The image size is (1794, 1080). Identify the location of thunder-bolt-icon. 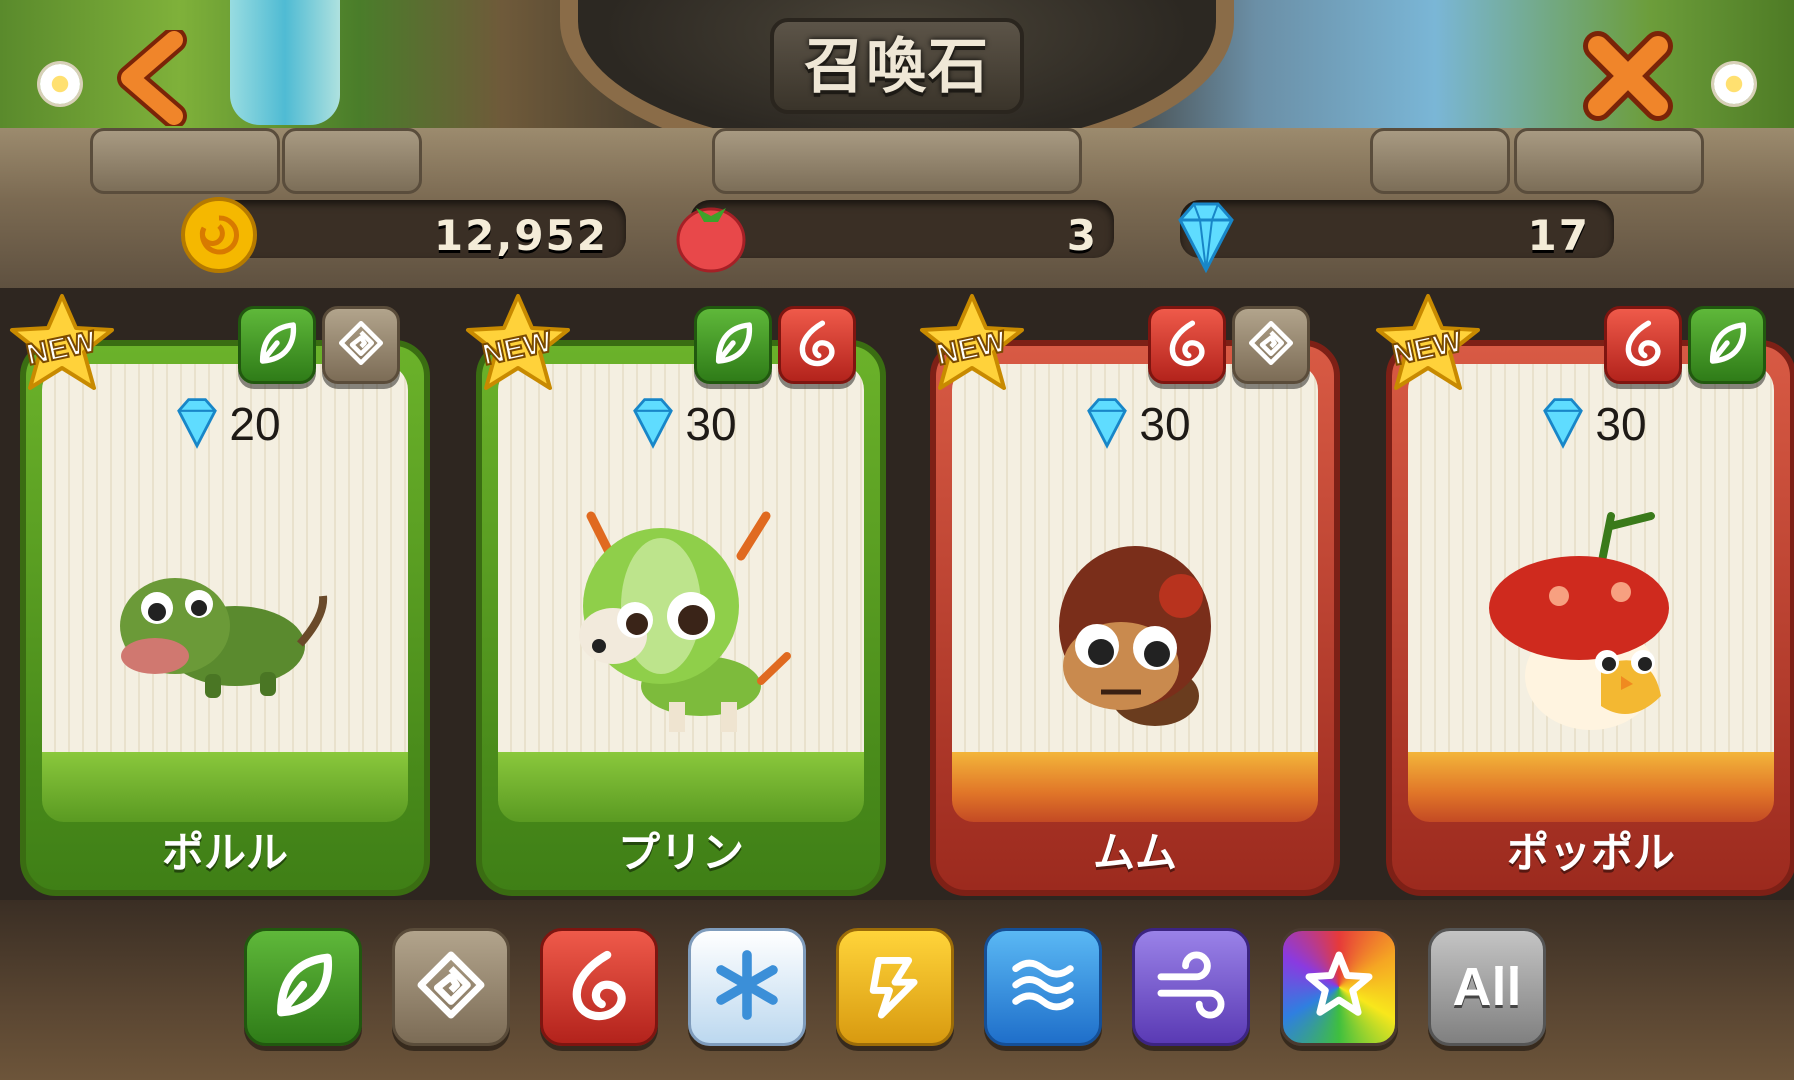
(895, 987).